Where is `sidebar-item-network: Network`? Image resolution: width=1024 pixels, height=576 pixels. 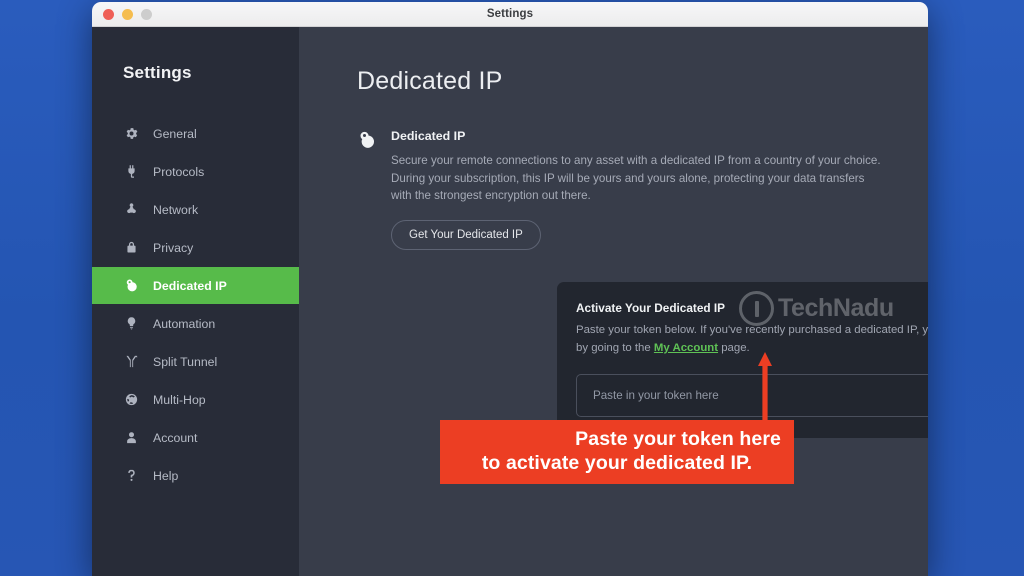 sidebar-item-network: Network is located at coordinates (195, 209).